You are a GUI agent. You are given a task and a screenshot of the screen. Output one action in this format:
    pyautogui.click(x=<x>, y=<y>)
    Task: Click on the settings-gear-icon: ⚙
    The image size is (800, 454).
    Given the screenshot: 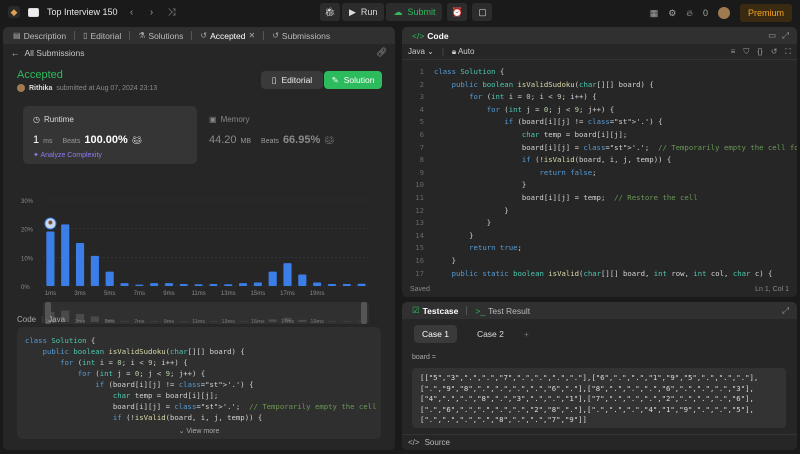 What is the action you would take?
    pyautogui.click(x=672, y=13)
    